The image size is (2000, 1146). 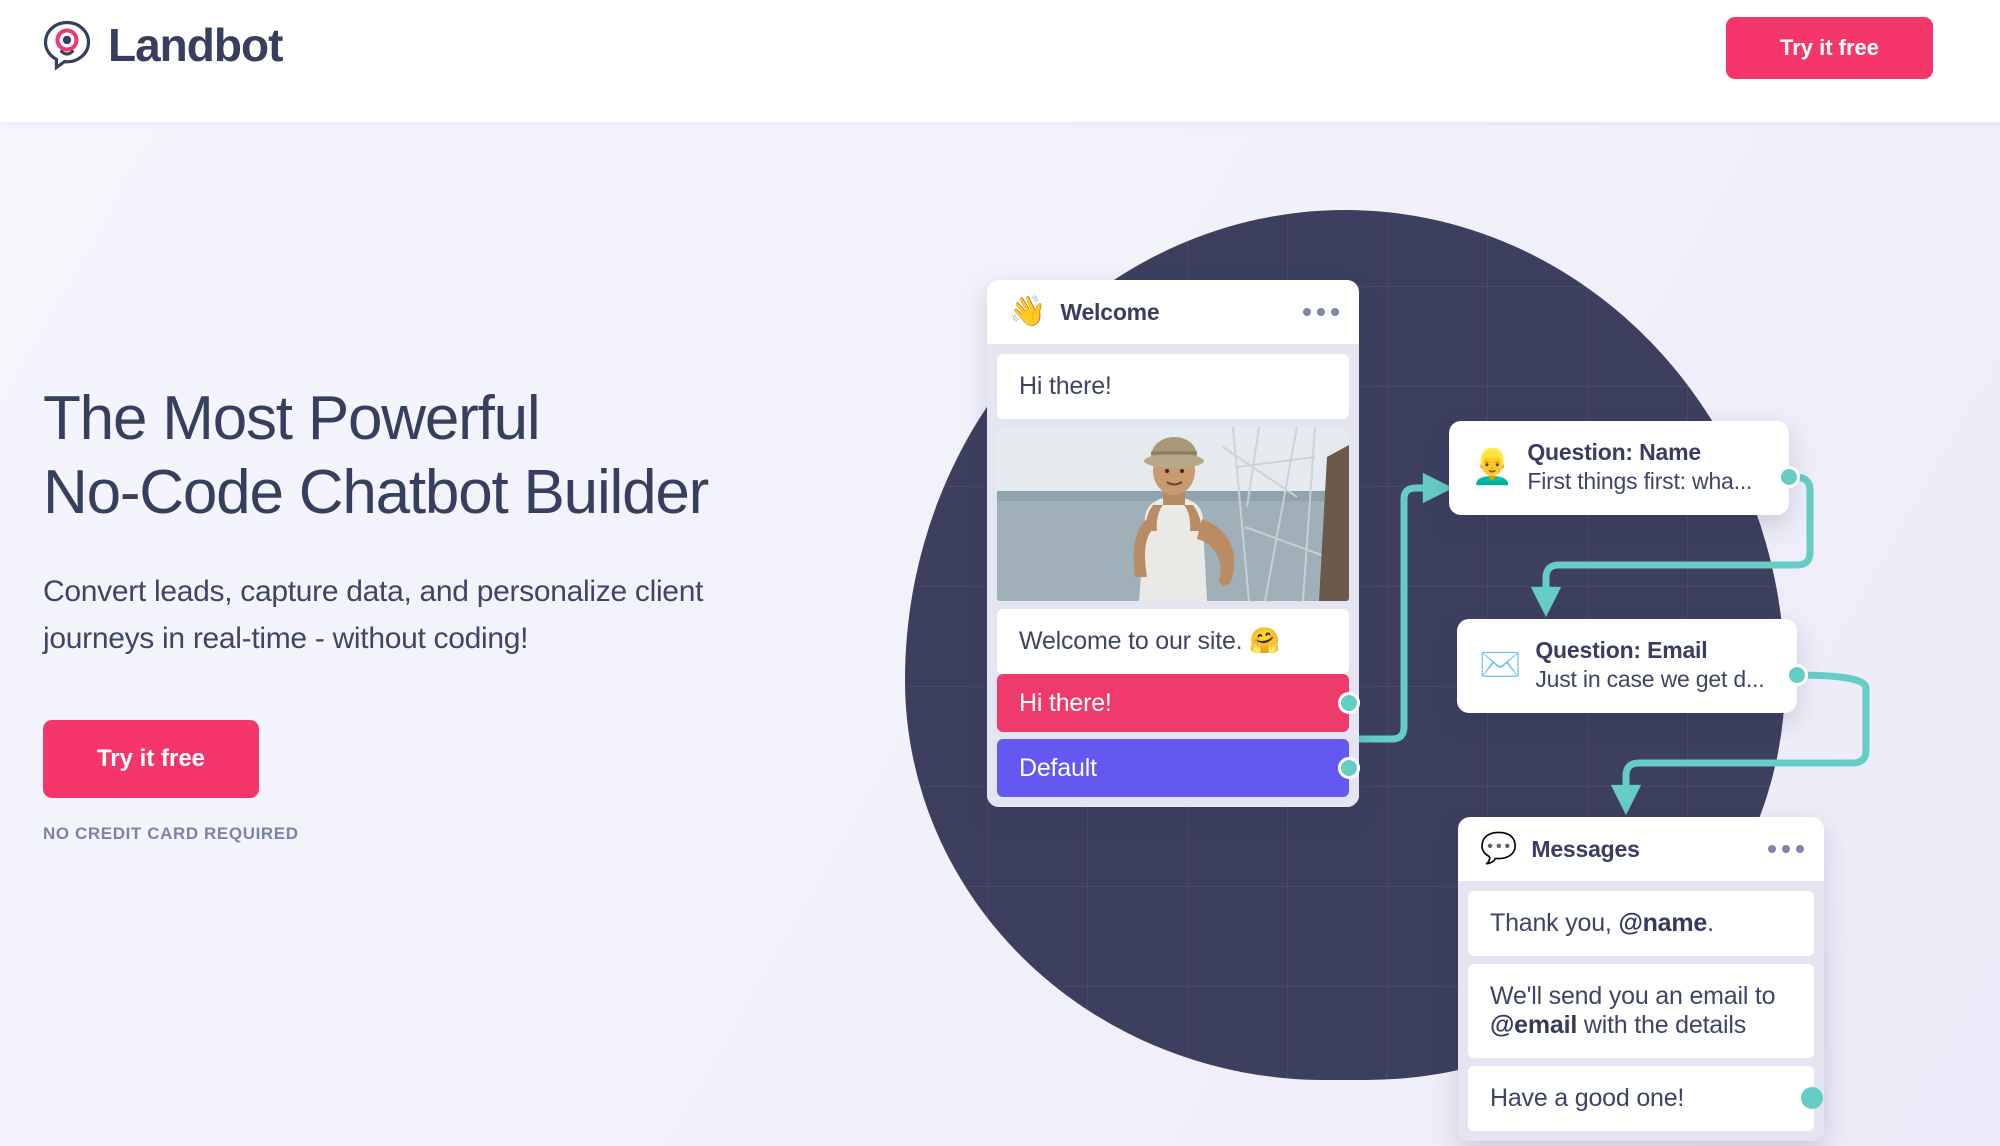 I want to click on waving-hand-emoji: 👋, so click(x=1028, y=311).